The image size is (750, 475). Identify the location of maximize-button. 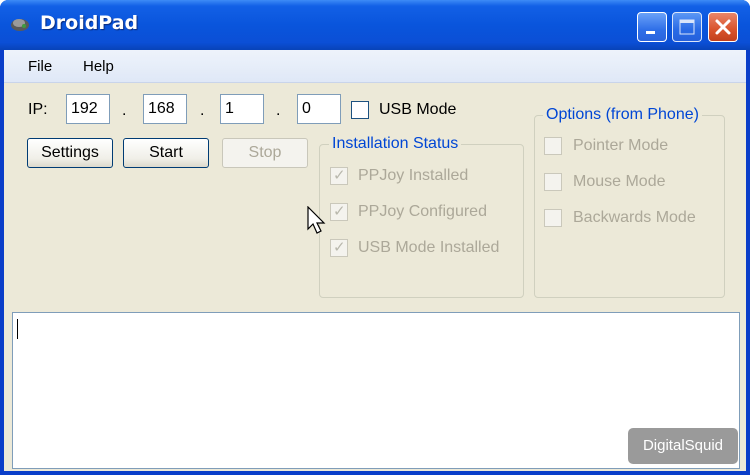
(687, 27).